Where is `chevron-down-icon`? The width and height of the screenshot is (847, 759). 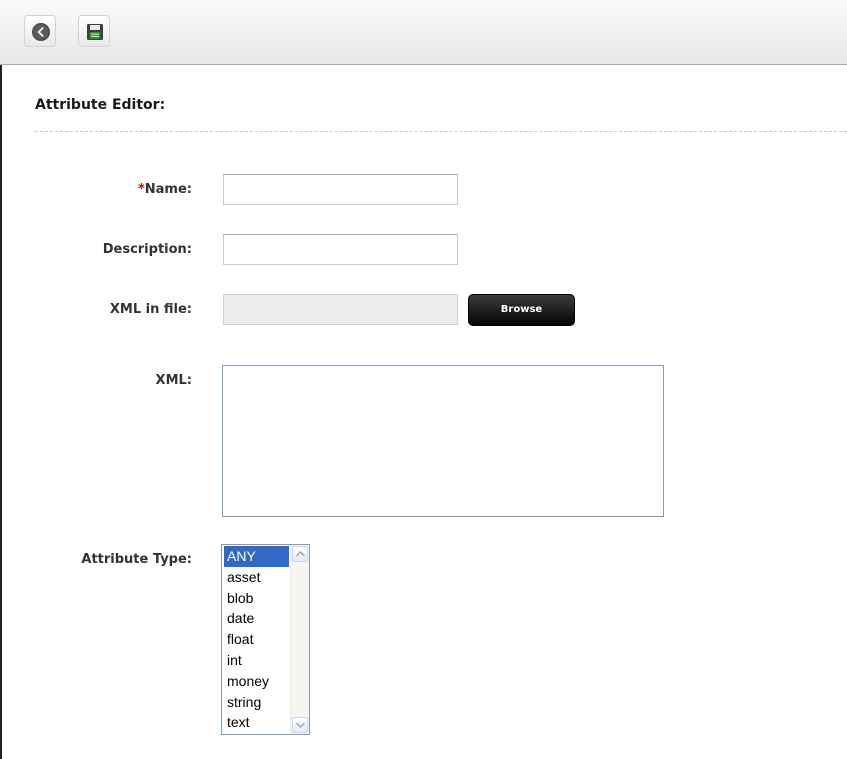
chevron-down-icon is located at coordinates (300, 725).